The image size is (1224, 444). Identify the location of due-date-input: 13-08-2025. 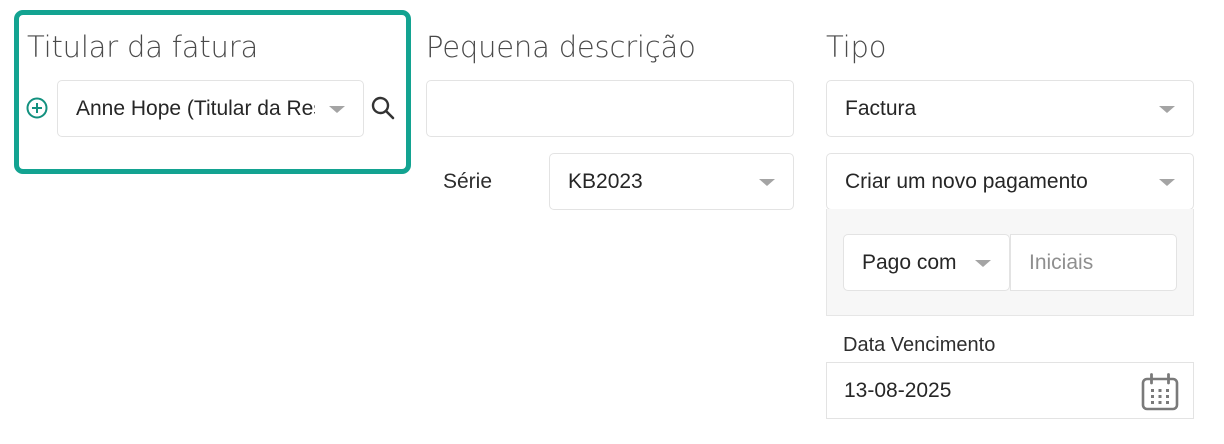
(1010, 390).